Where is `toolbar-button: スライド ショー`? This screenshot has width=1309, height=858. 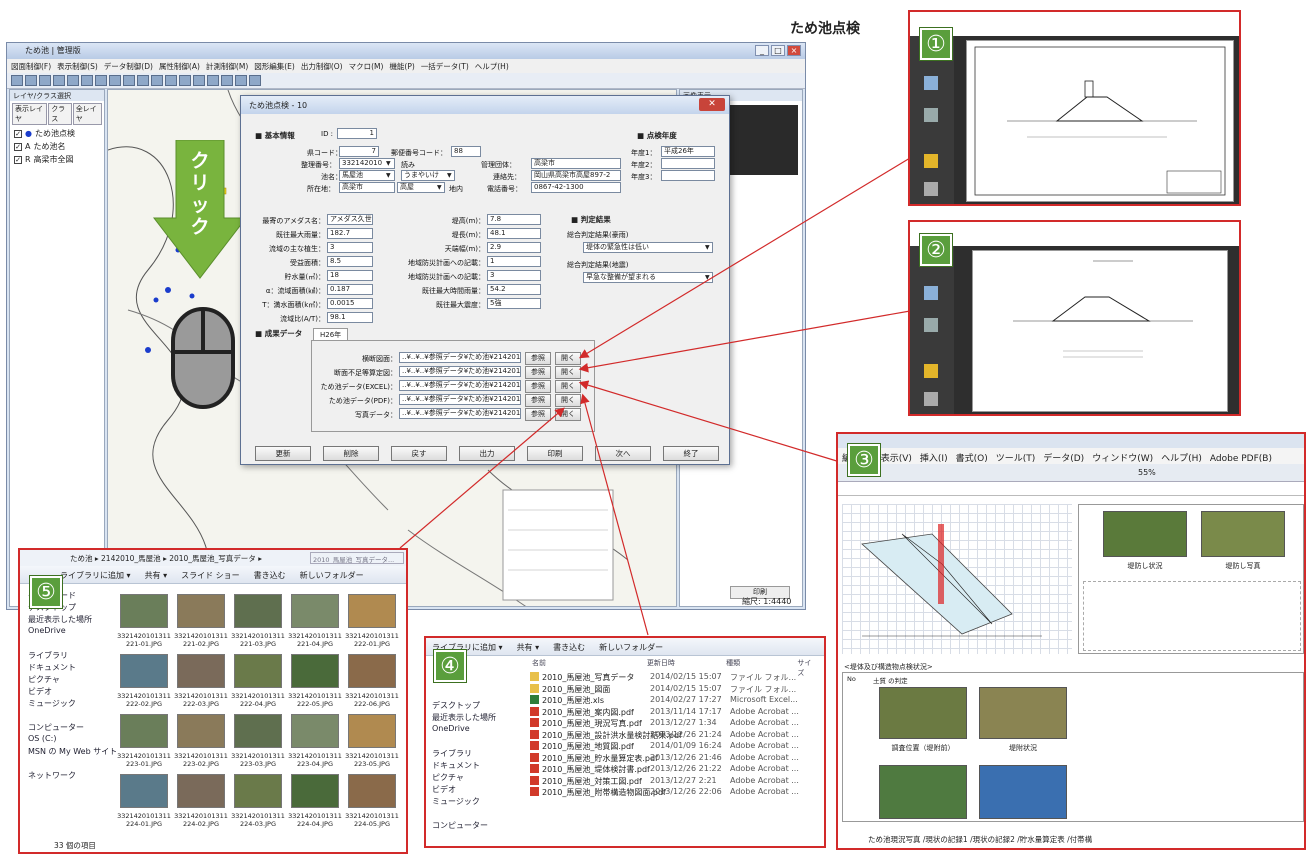
toolbar-button: スライド ショー is located at coordinates (210, 575).